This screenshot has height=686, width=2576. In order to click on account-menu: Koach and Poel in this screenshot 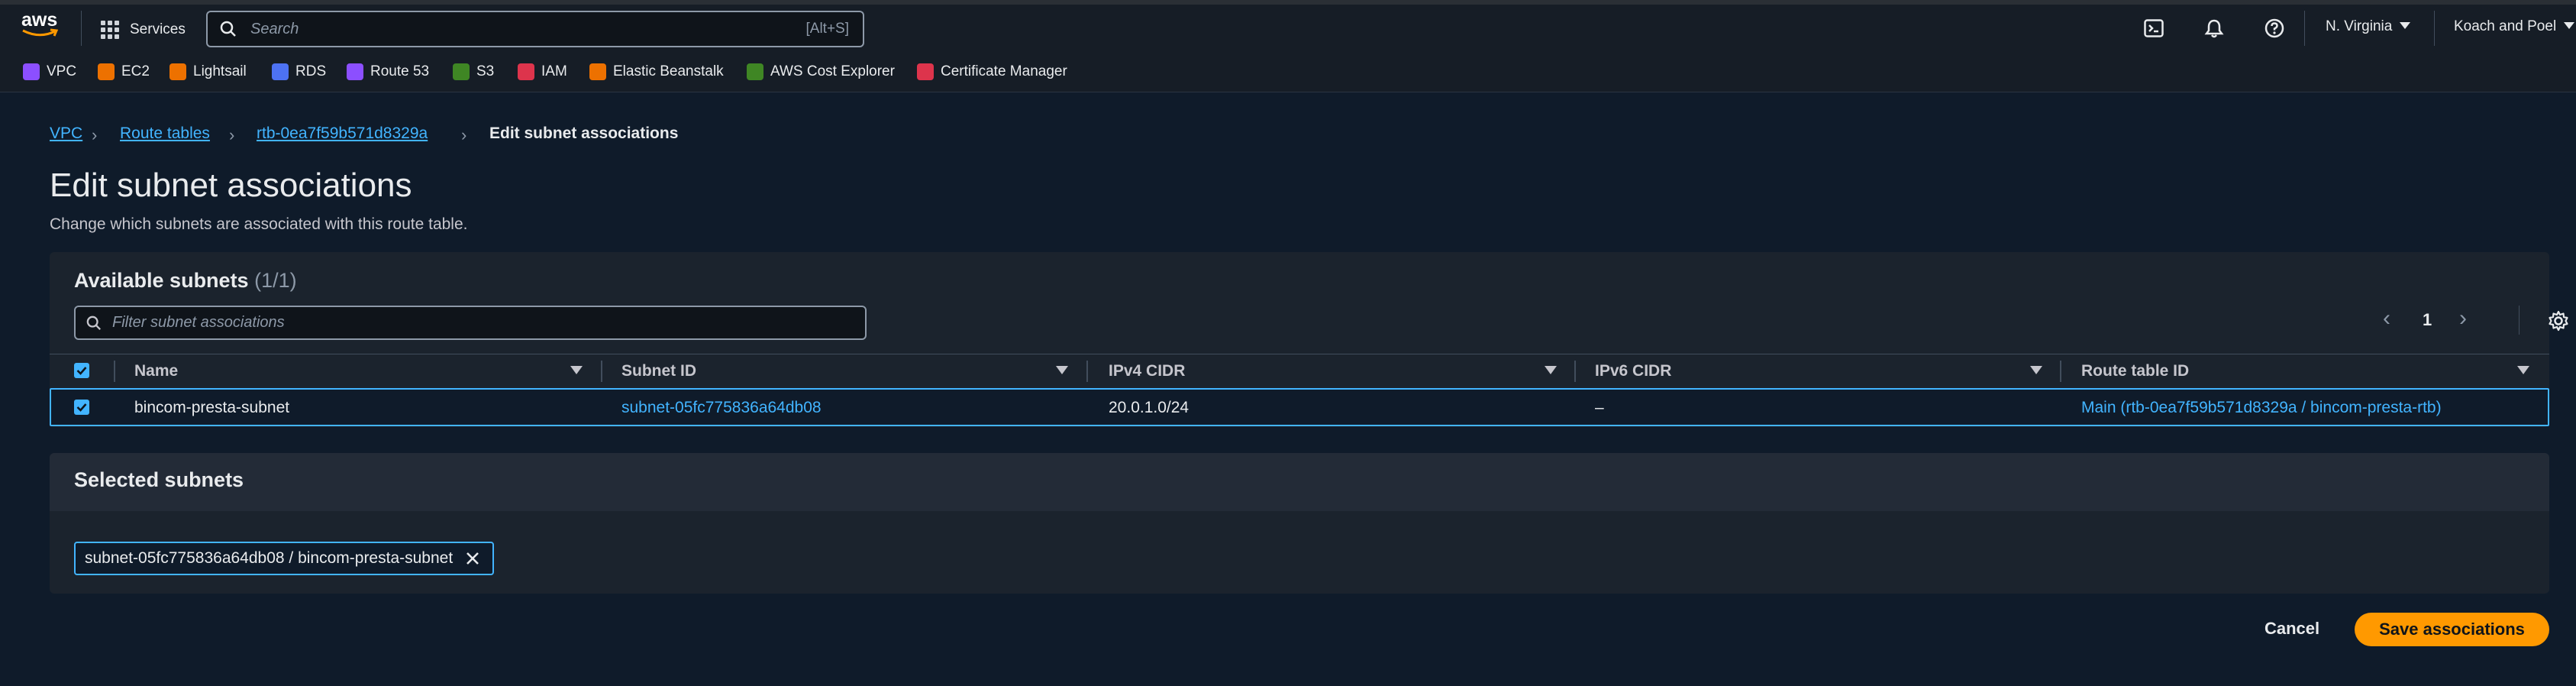, I will do `click(2514, 26)`.